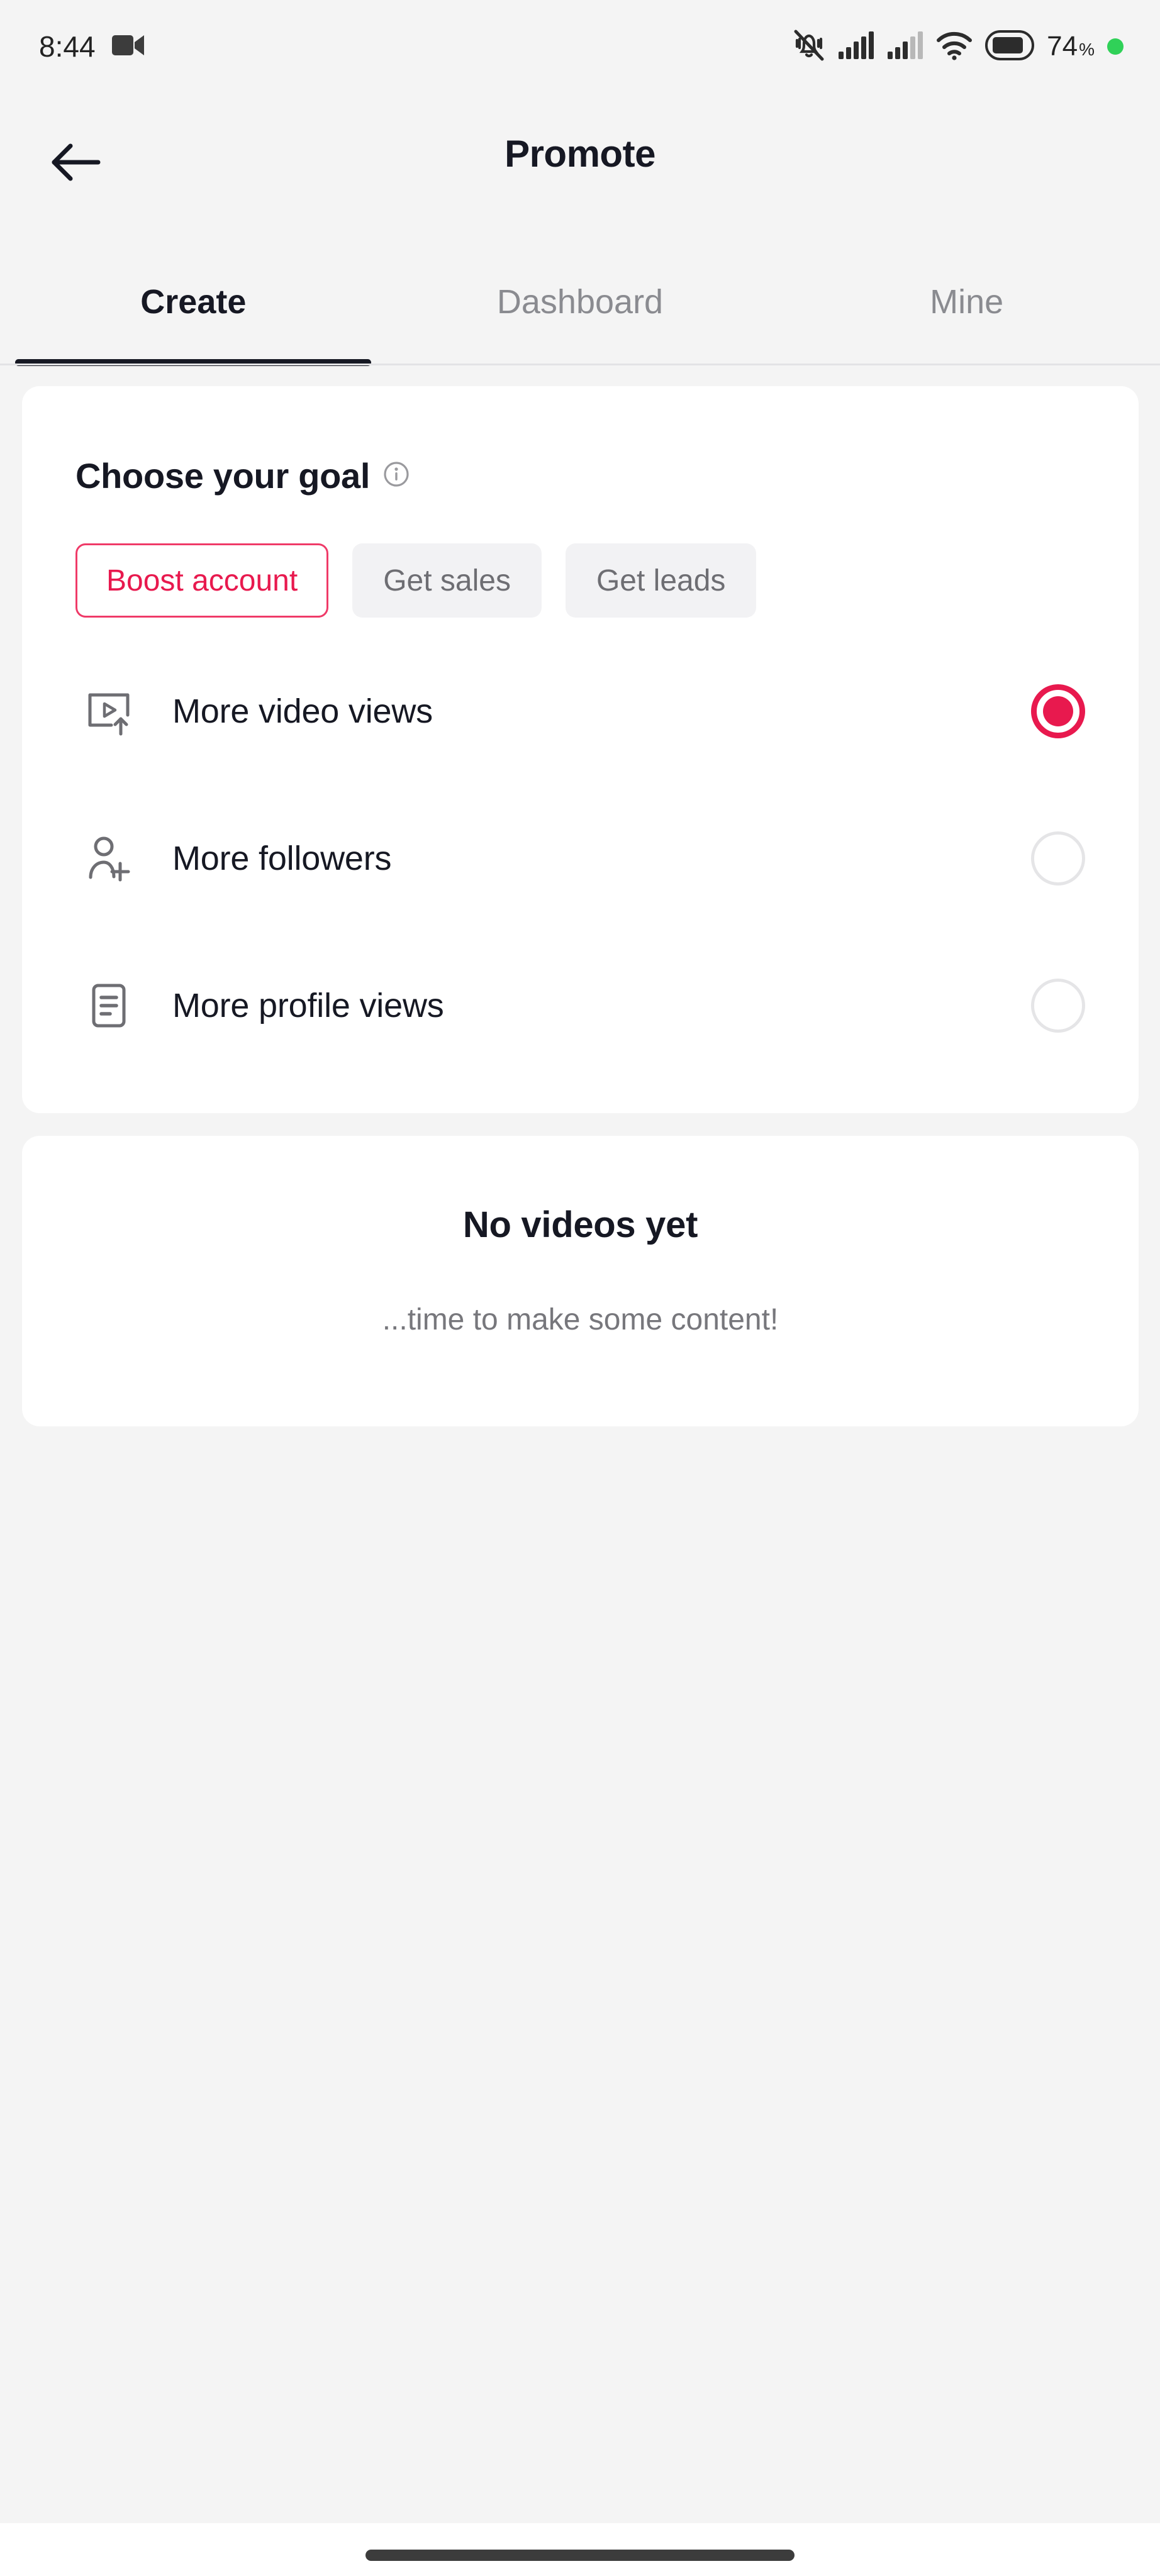 The image size is (1160, 2576). What do you see at coordinates (1087, 49) in the screenshot?
I see `battery-unit: %` at bounding box center [1087, 49].